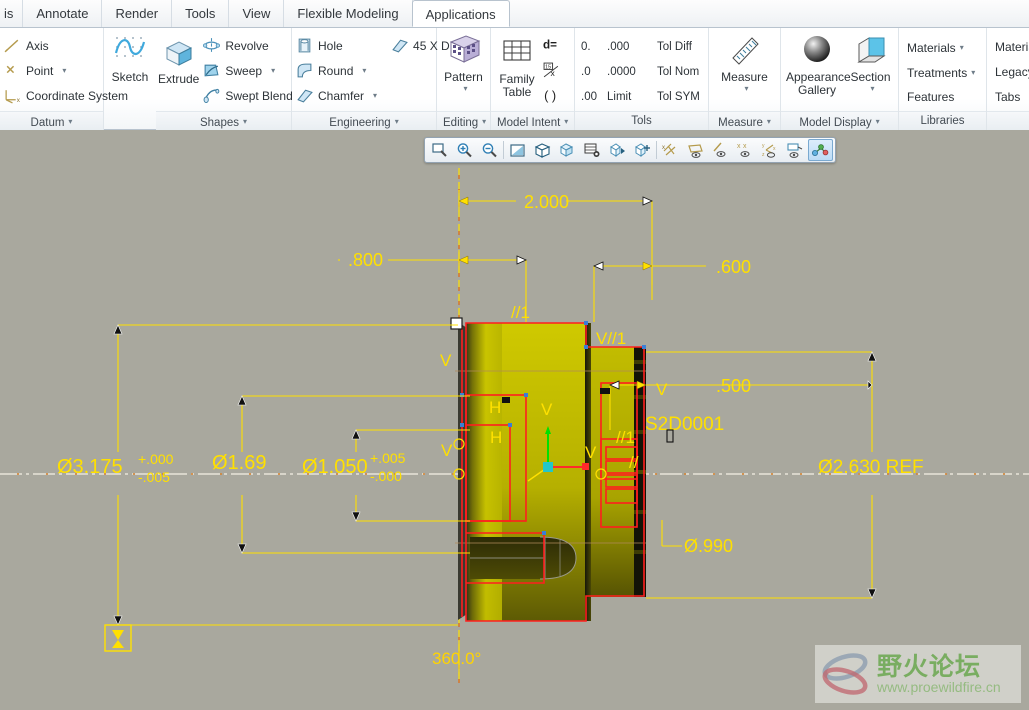 This screenshot has height=710, width=1029. What do you see at coordinates (520, 312) in the screenshot?
I see `constraint-parallel-1: //1` at bounding box center [520, 312].